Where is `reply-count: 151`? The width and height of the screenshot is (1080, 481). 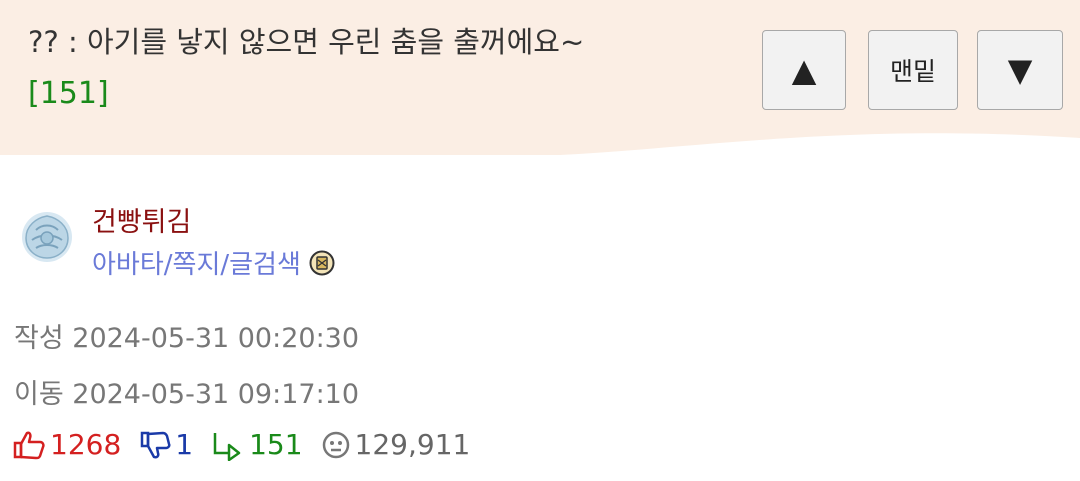
reply-count: 151 is located at coordinates (276, 444).